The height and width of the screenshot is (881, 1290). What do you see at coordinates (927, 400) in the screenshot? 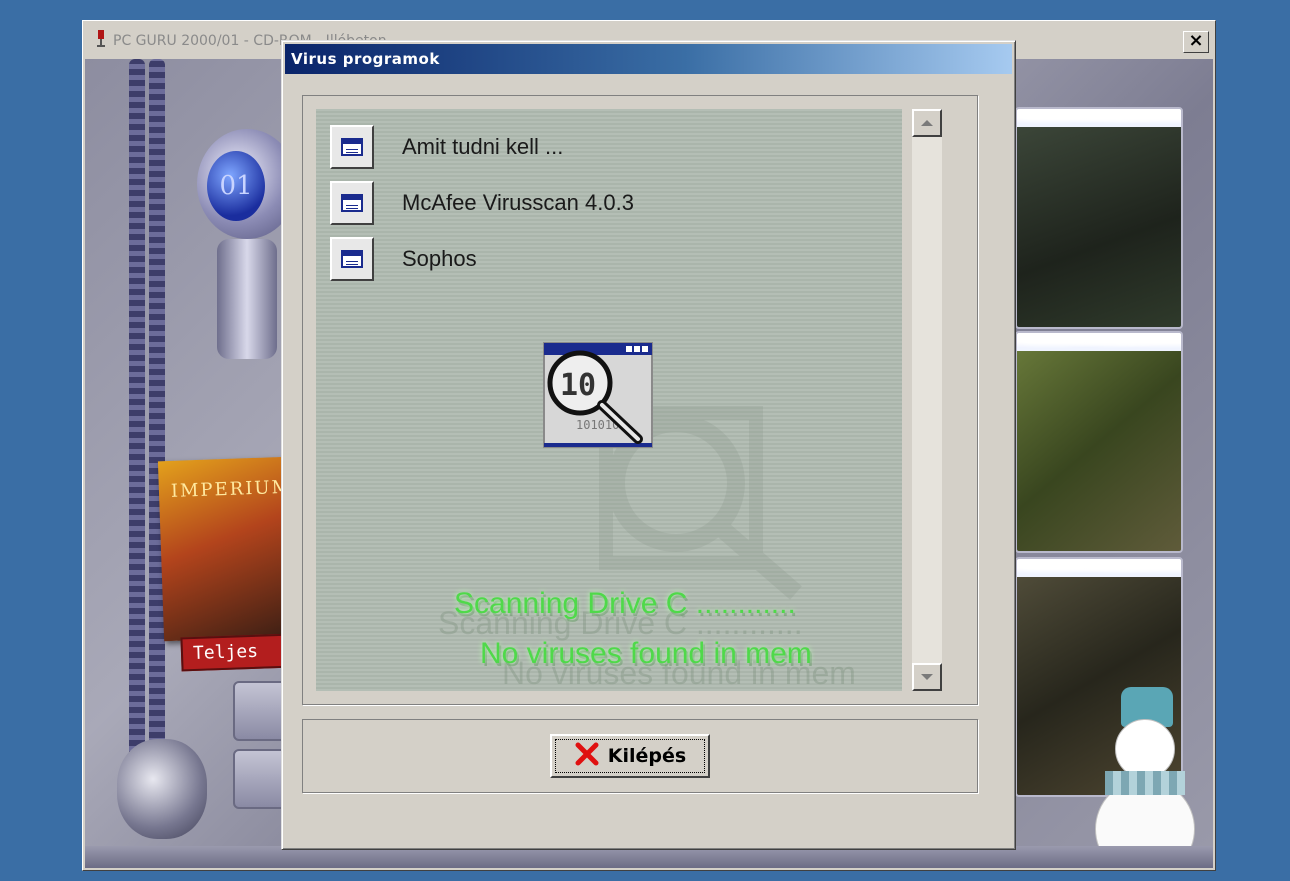
I see `vertical-scrollbar` at bounding box center [927, 400].